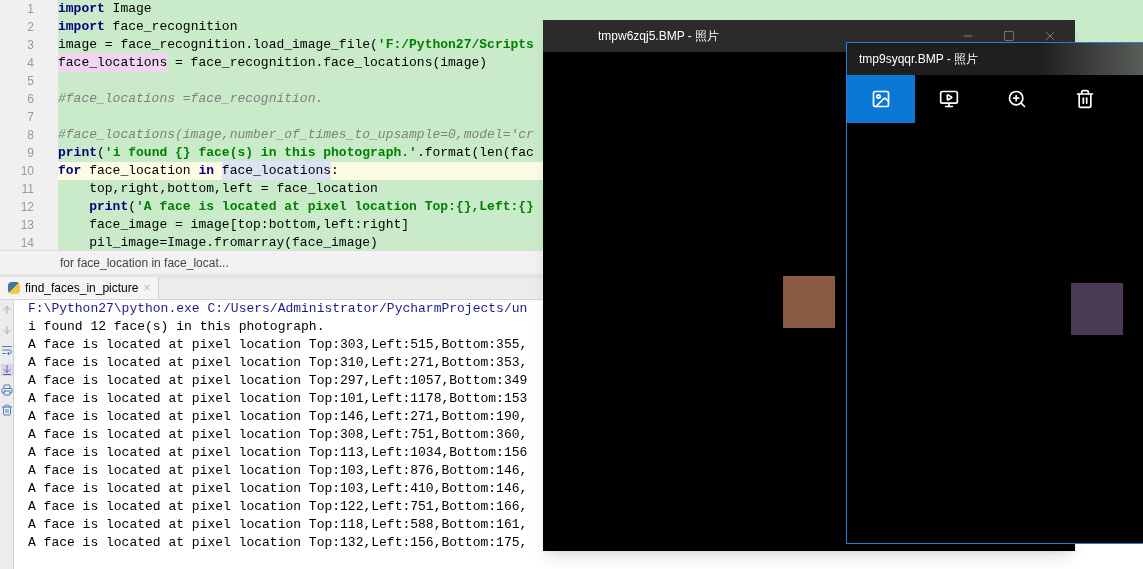 This screenshot has height=569, width=1143. What do you see at coordinates (30, 27) in the screenshot?
I see `line-number: 2` at bounding box center [30, 27].